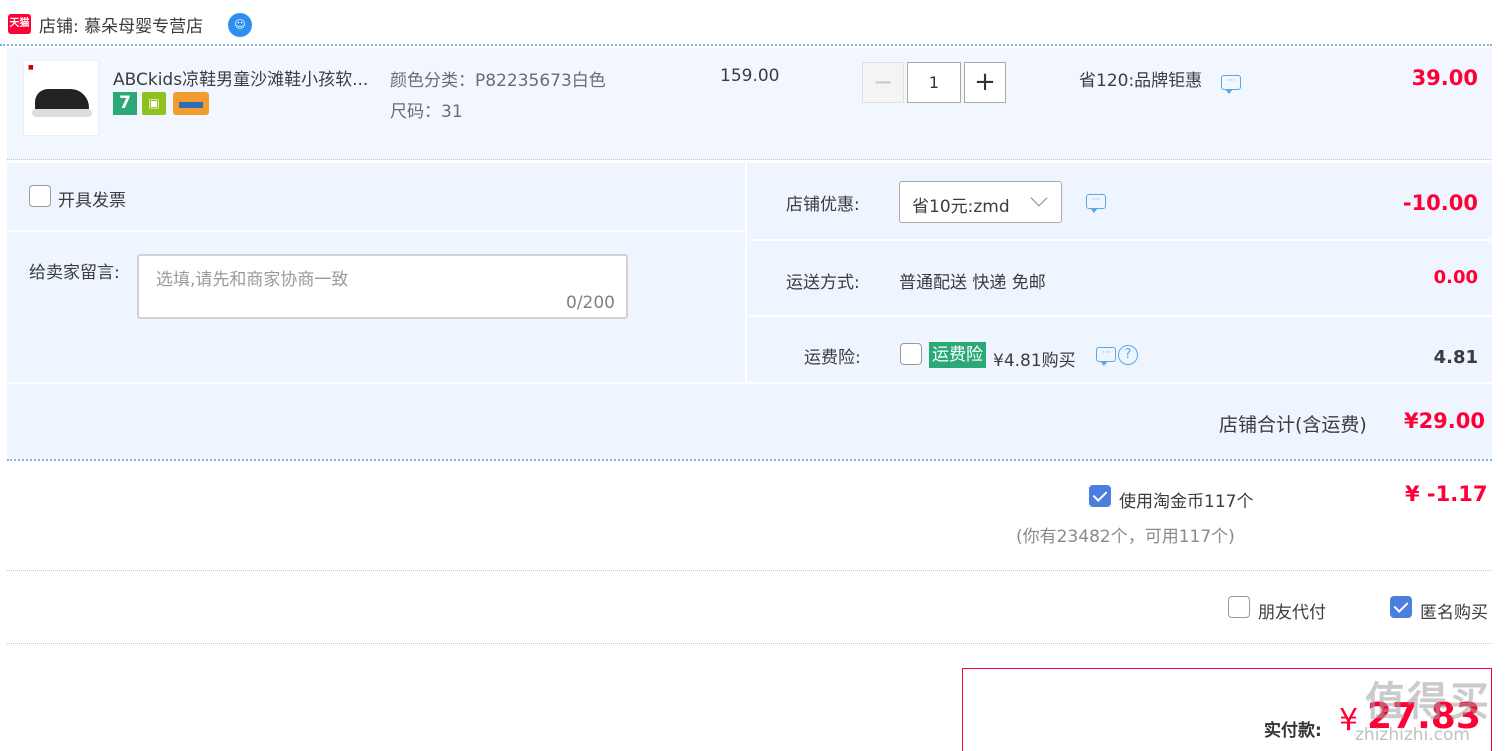 The height and width of the screenshot is (751, 1506). What do you see at coordinates (1292, 613) in the screenshot?
I see `friend-pay-label: 朋友代付` at bounding box center [1292, 613].